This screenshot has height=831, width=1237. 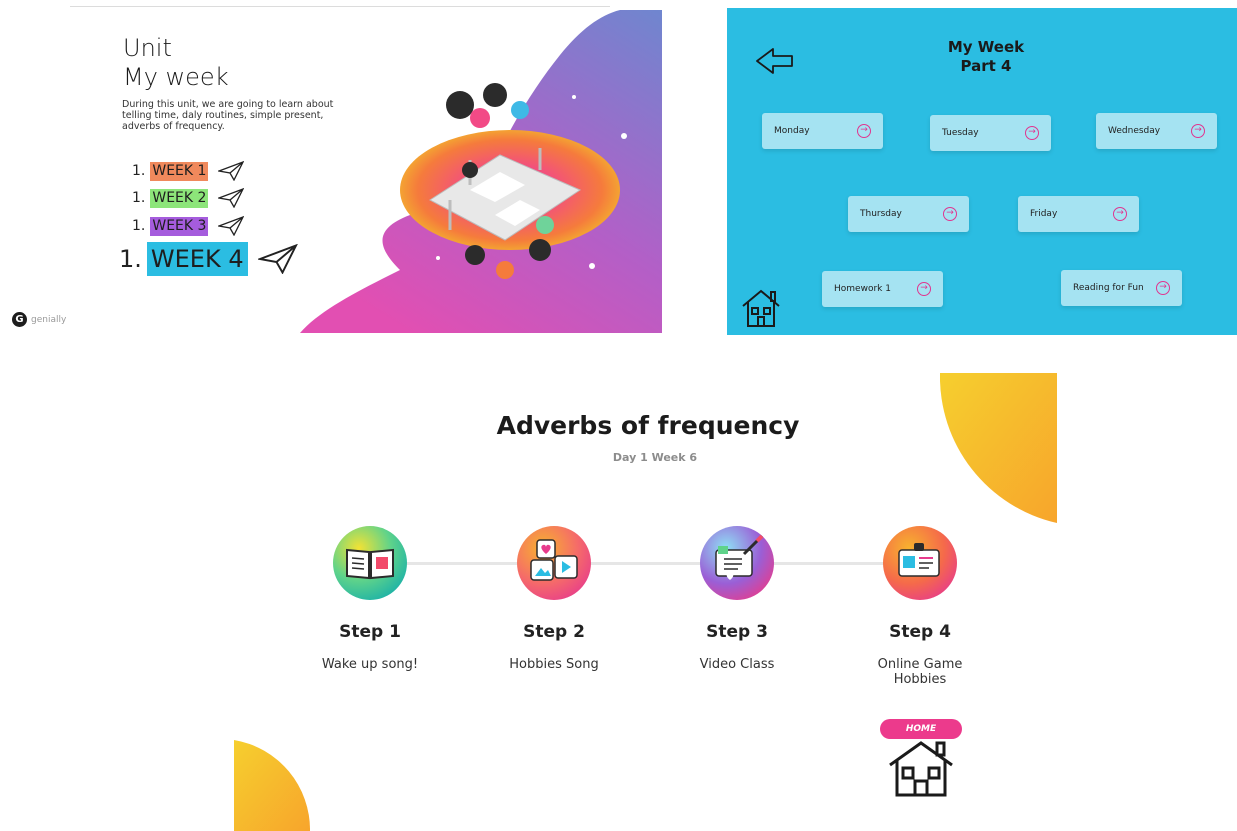 I want to click on button-label: Homework 1, so click(x=862, y=289).